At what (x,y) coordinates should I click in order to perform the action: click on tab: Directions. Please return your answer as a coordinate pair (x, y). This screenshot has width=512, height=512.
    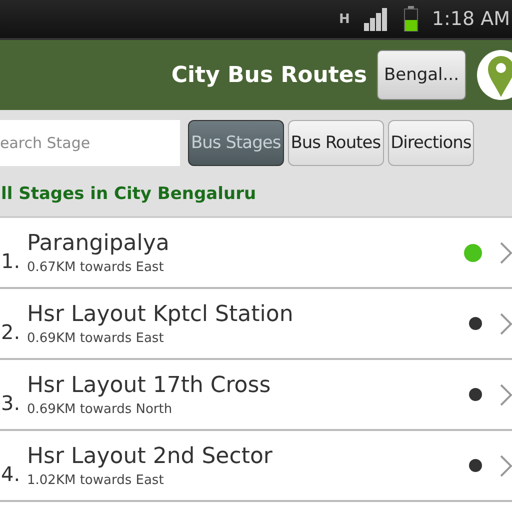
    Looking at the image, I should click on (431, 143).